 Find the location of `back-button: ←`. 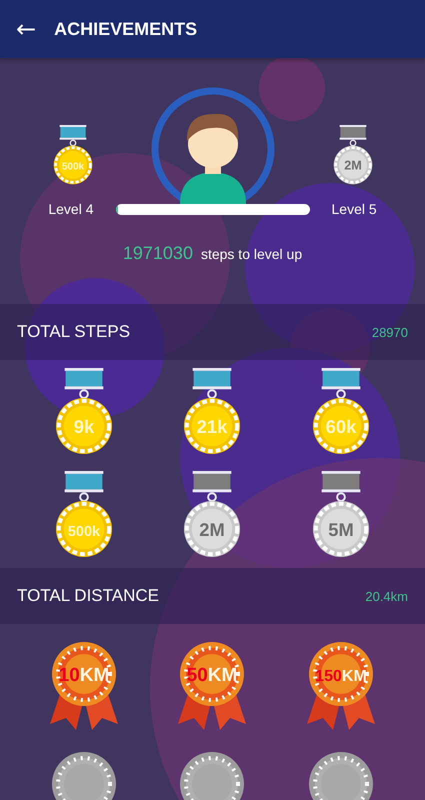

back-button: ← is located at coordinates (26, 29).